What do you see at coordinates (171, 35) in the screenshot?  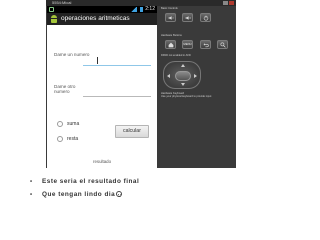 I see `hardware-buttons-title: Hardware Buttons` at bounding box center [171, 35].